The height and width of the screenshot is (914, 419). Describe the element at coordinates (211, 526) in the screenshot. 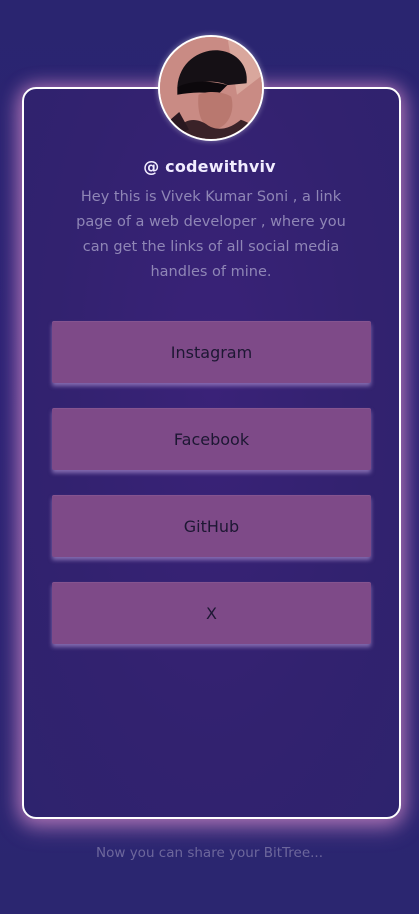

I see `github-link-button: GitHub` at that location.